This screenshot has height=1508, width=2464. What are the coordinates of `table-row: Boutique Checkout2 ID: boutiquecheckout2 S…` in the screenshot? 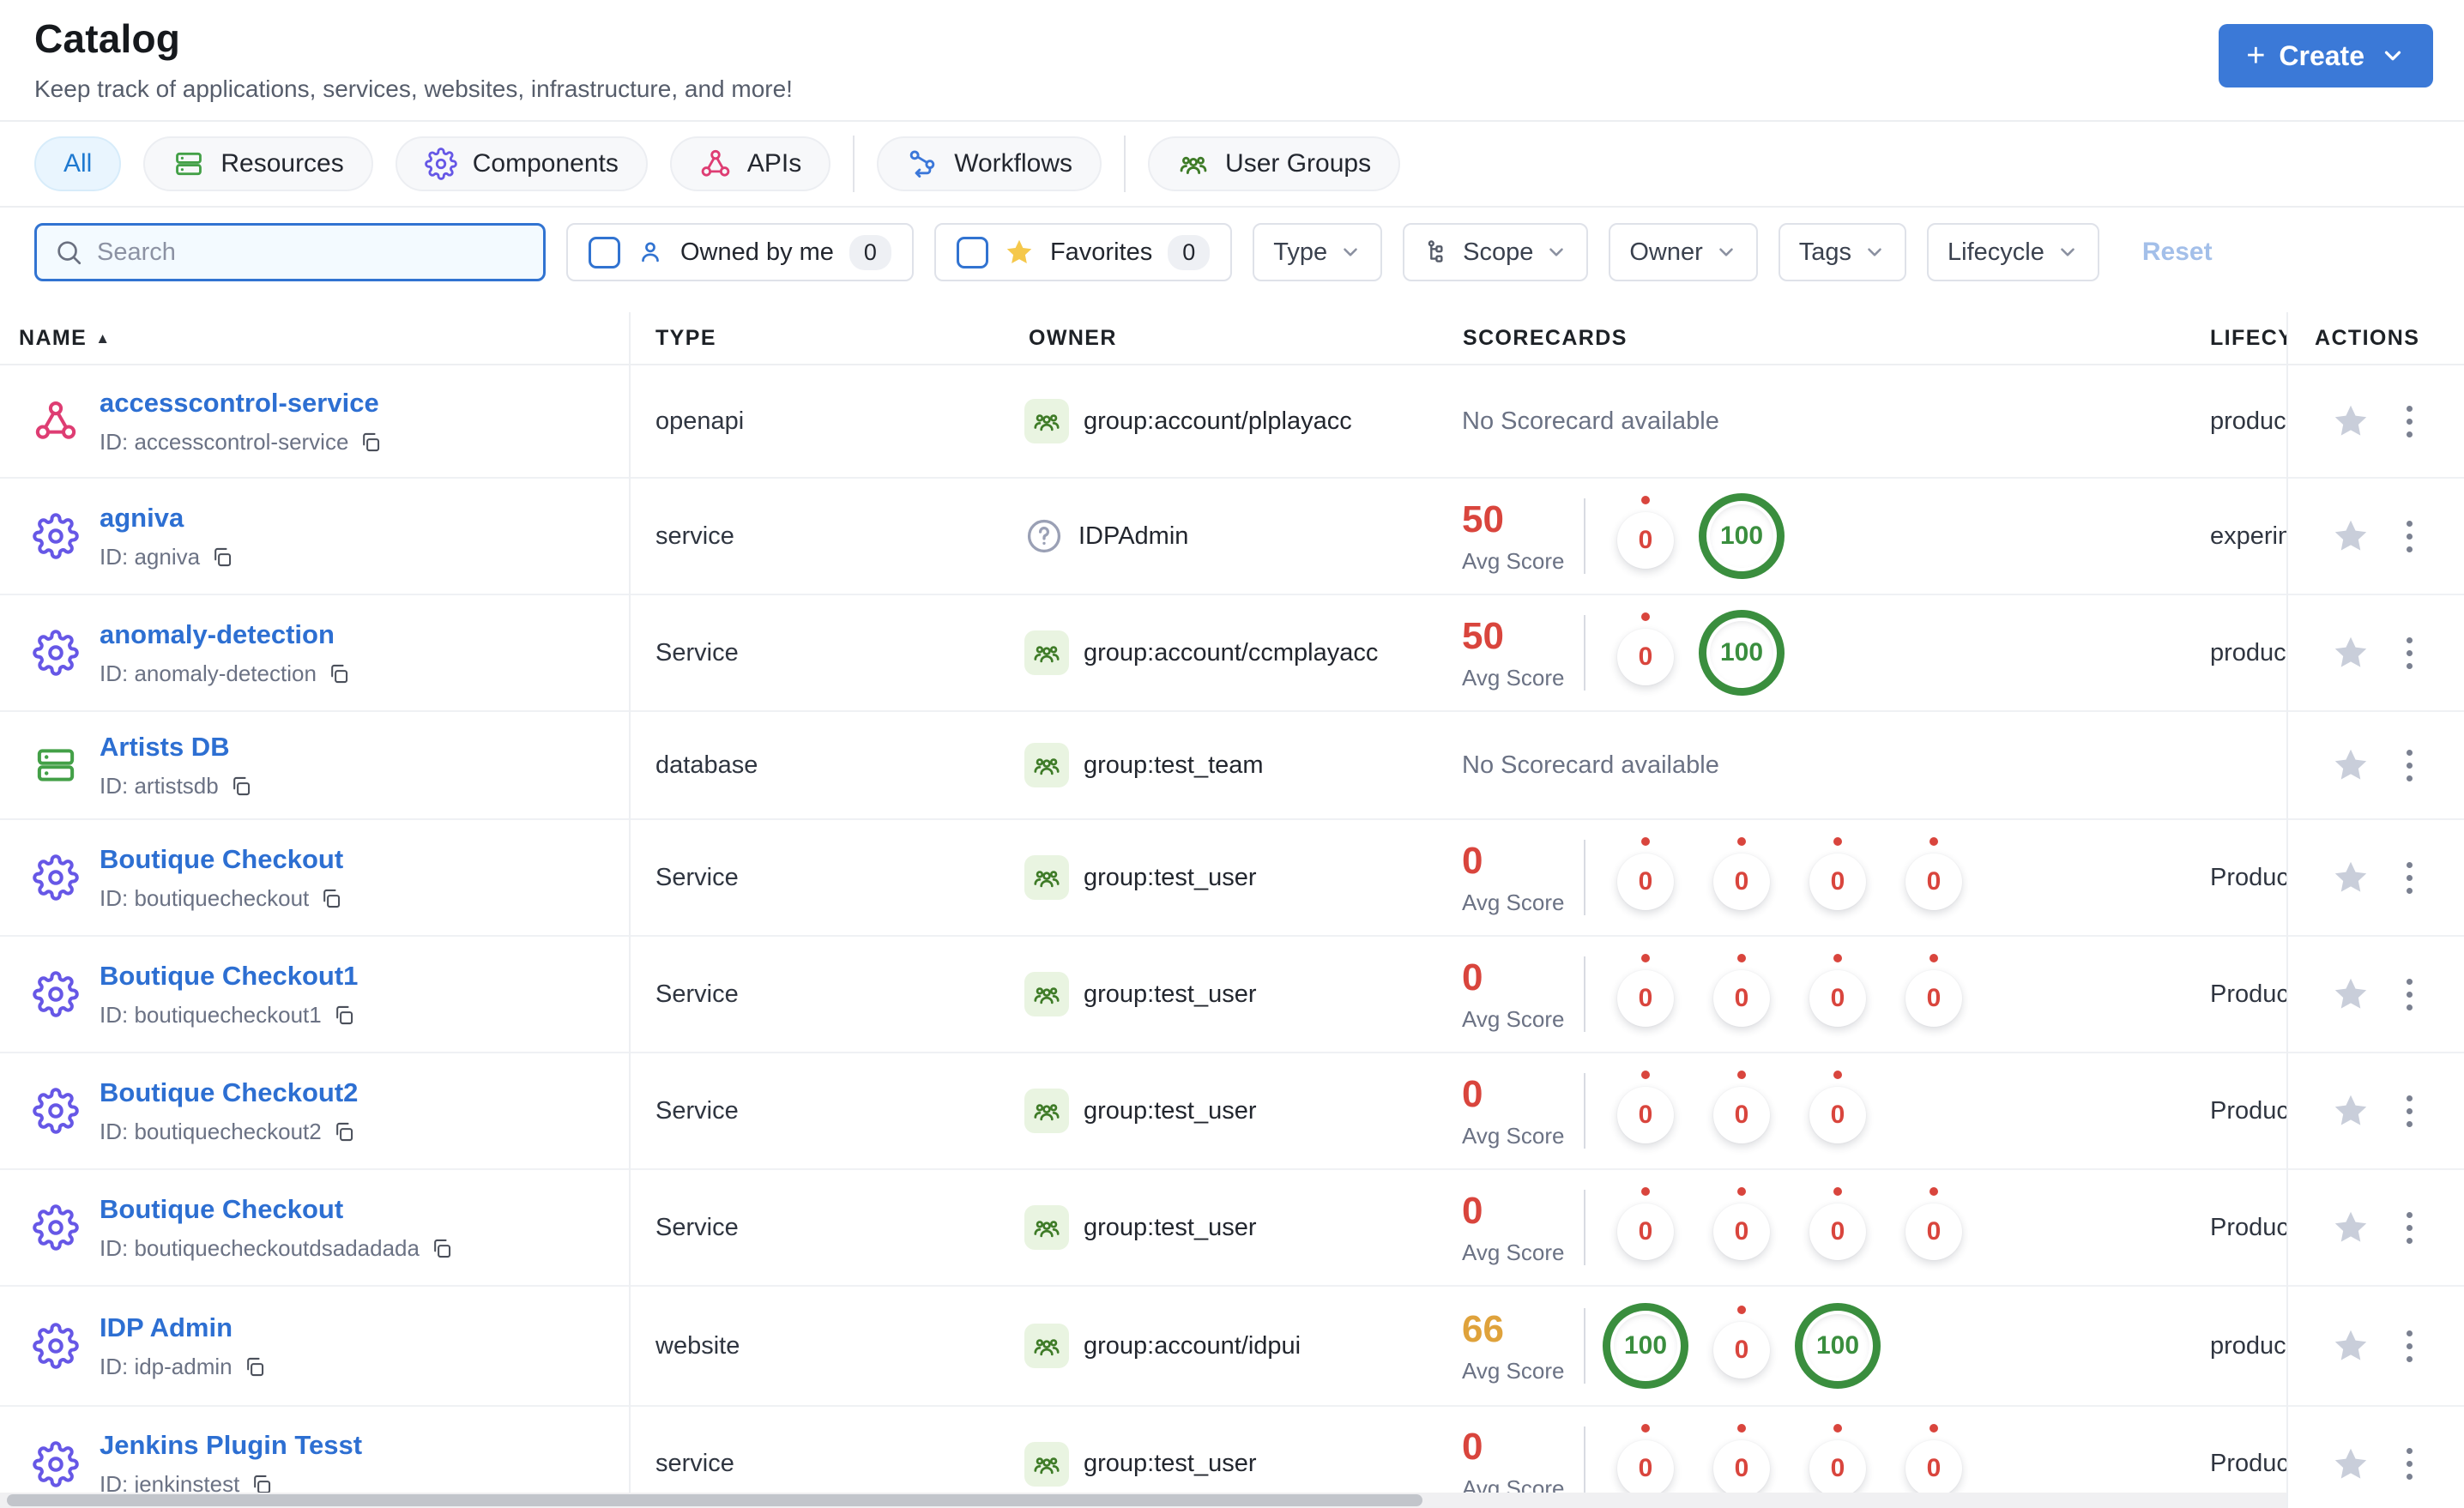 It's located at (1232, 1111).